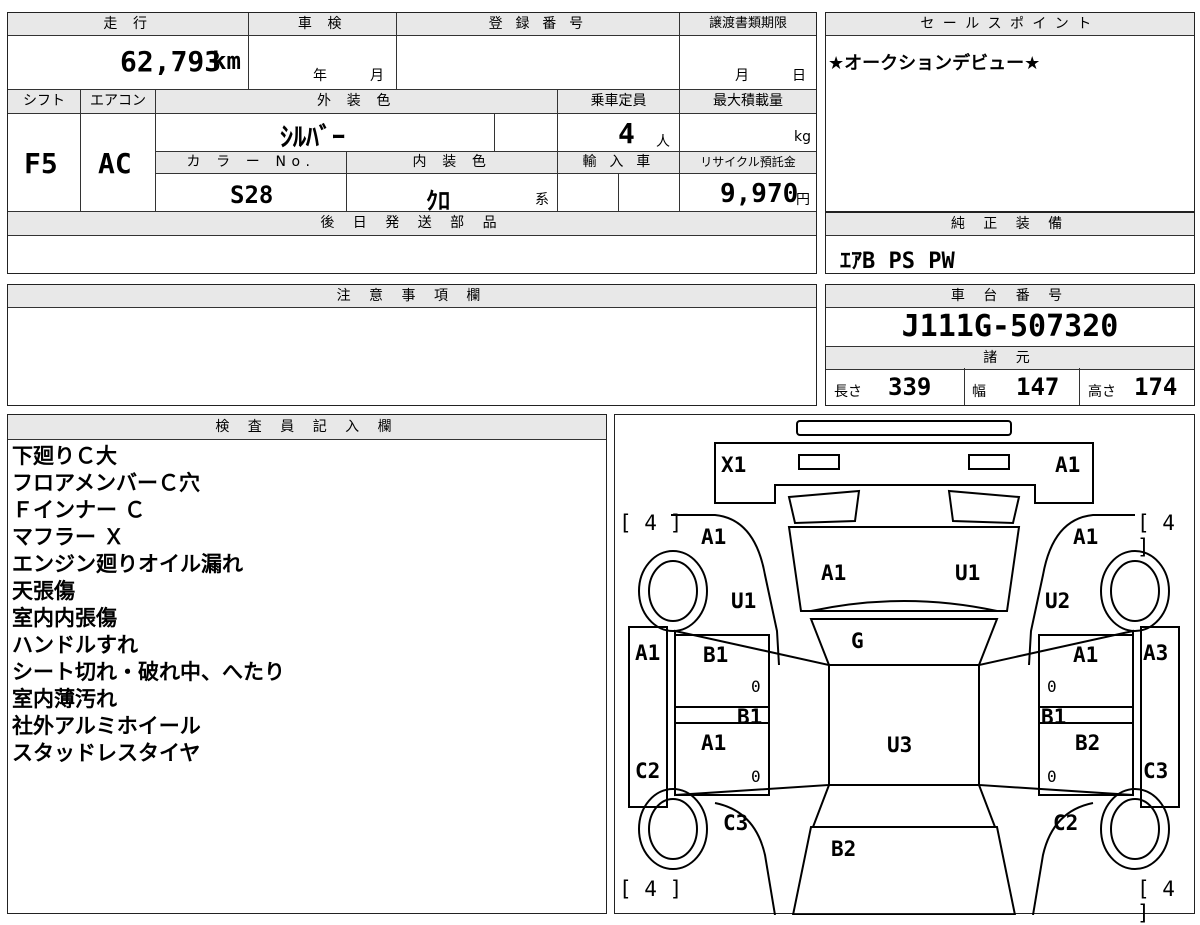 Image resolution: width=1200 pixels, height=925 pixels. What do you see at coordinates (1068, 465) in the screenshot?
I see `code-front-a1: A1` at bounding box center [1068, 465].